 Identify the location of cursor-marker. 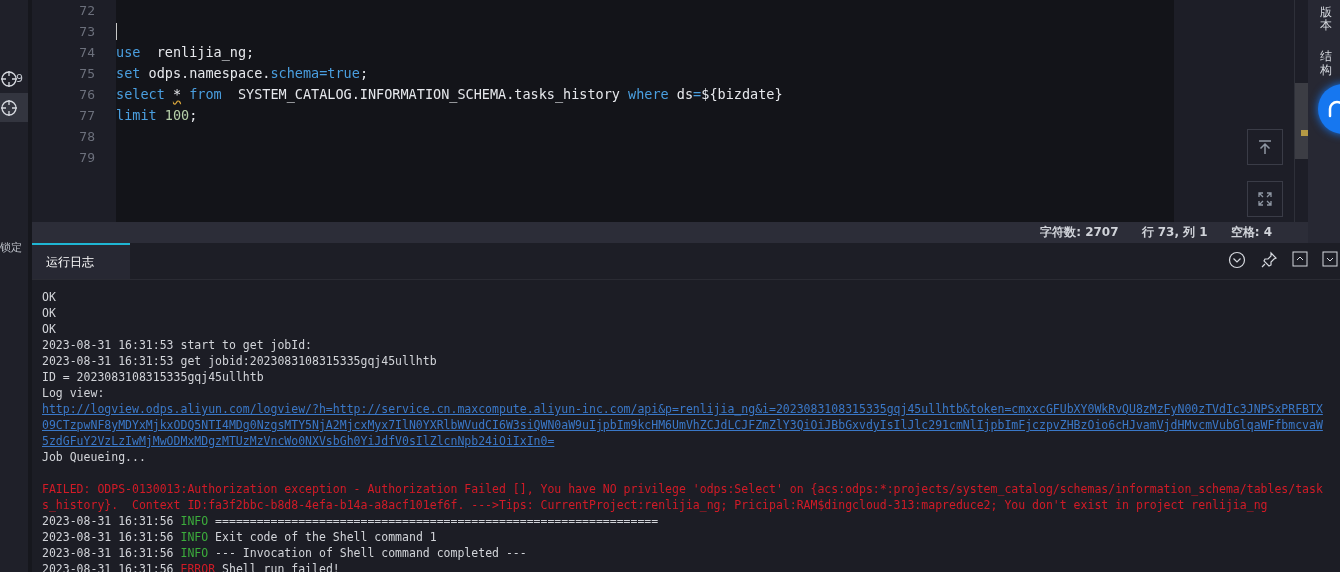
(1304, 133).